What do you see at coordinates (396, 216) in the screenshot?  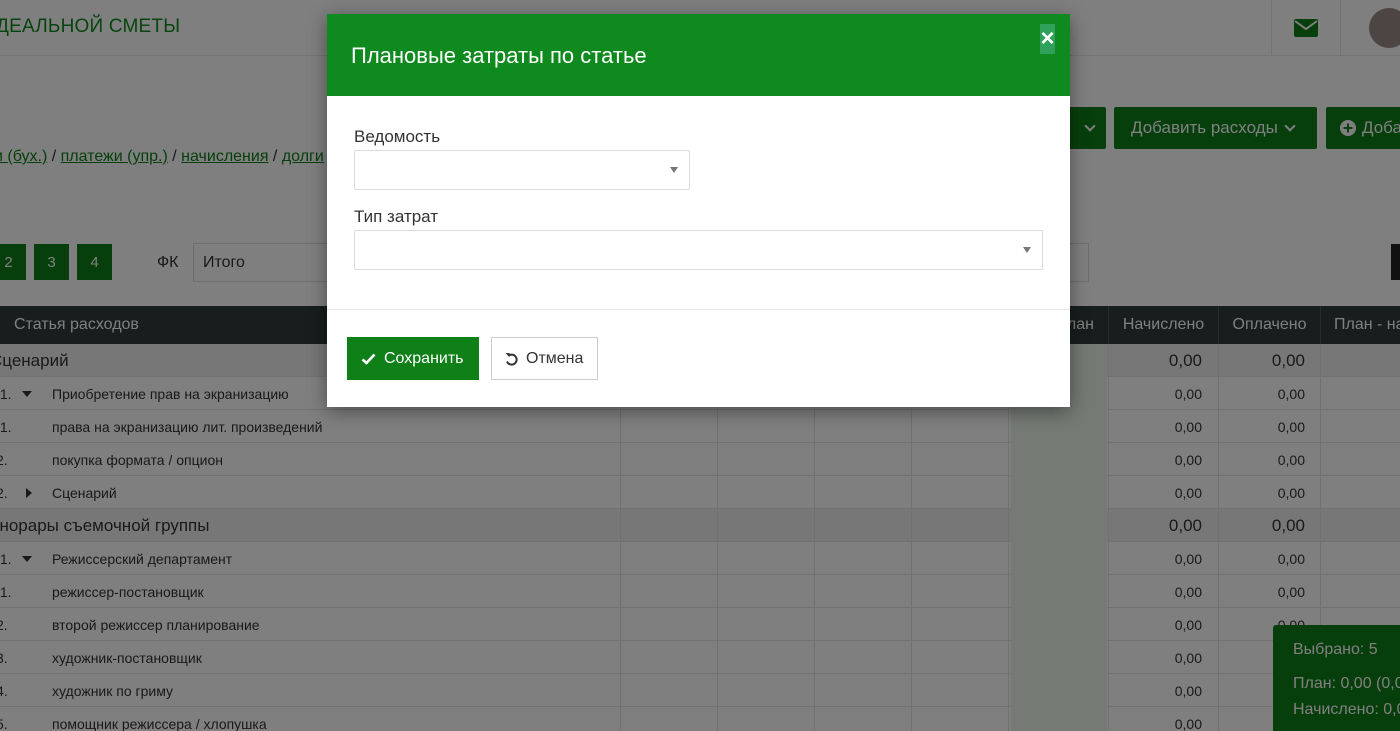 I see `cost-type-label: Тип затрат` at bounding box center [396, 216].